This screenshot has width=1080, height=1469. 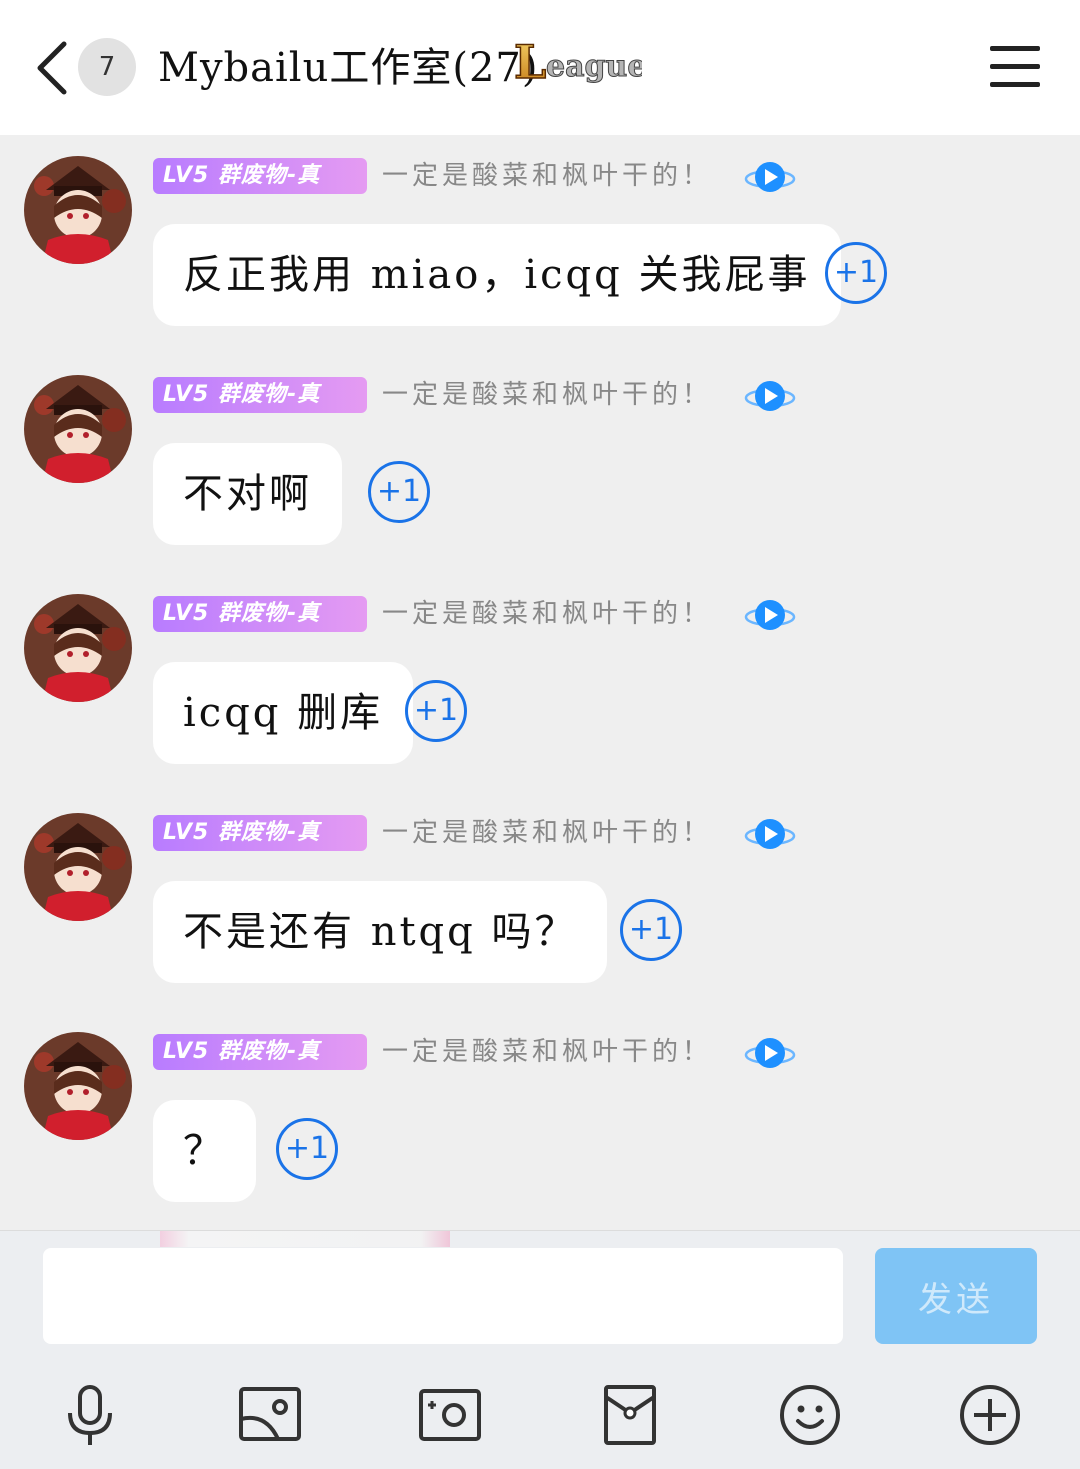 What do you see at coordinates (956, 1296) in the screenshot?
I see `send-button: 发送` at bounding box center [956, 1296].